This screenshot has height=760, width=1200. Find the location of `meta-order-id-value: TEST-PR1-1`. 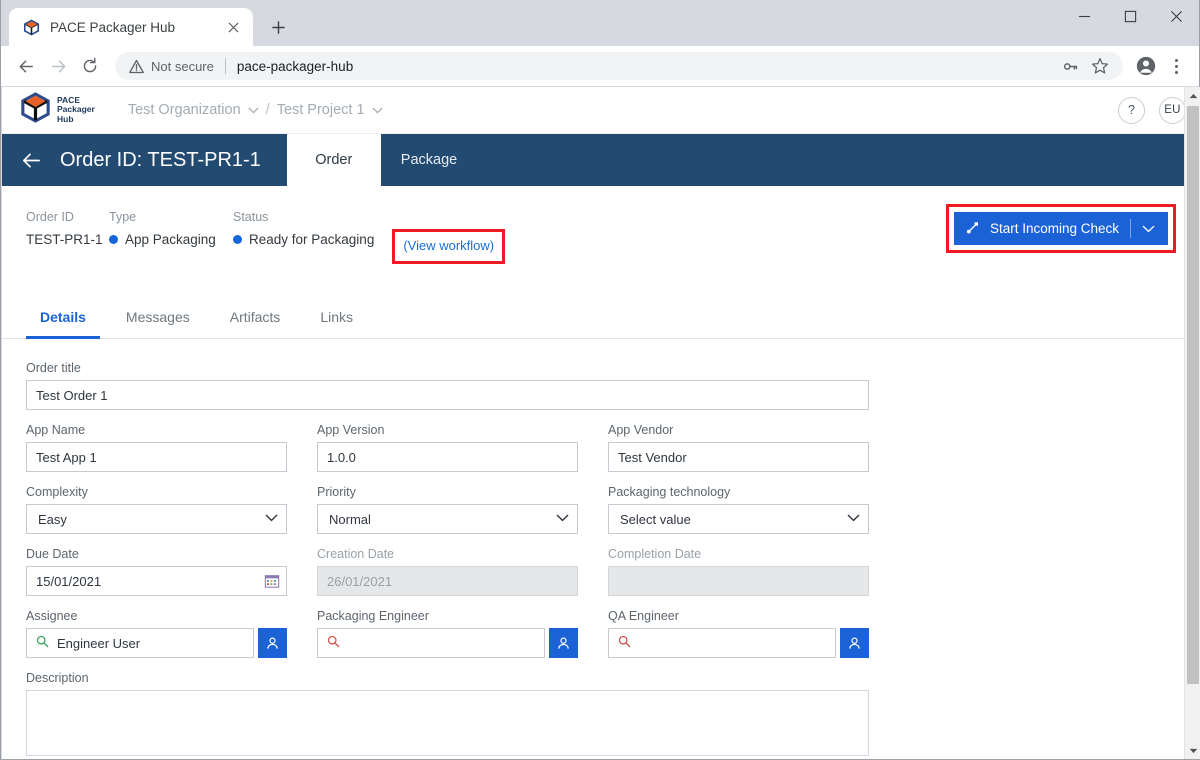

meta-order-id-value: TEST-PR1-1 is located at coordinates (64, 239).